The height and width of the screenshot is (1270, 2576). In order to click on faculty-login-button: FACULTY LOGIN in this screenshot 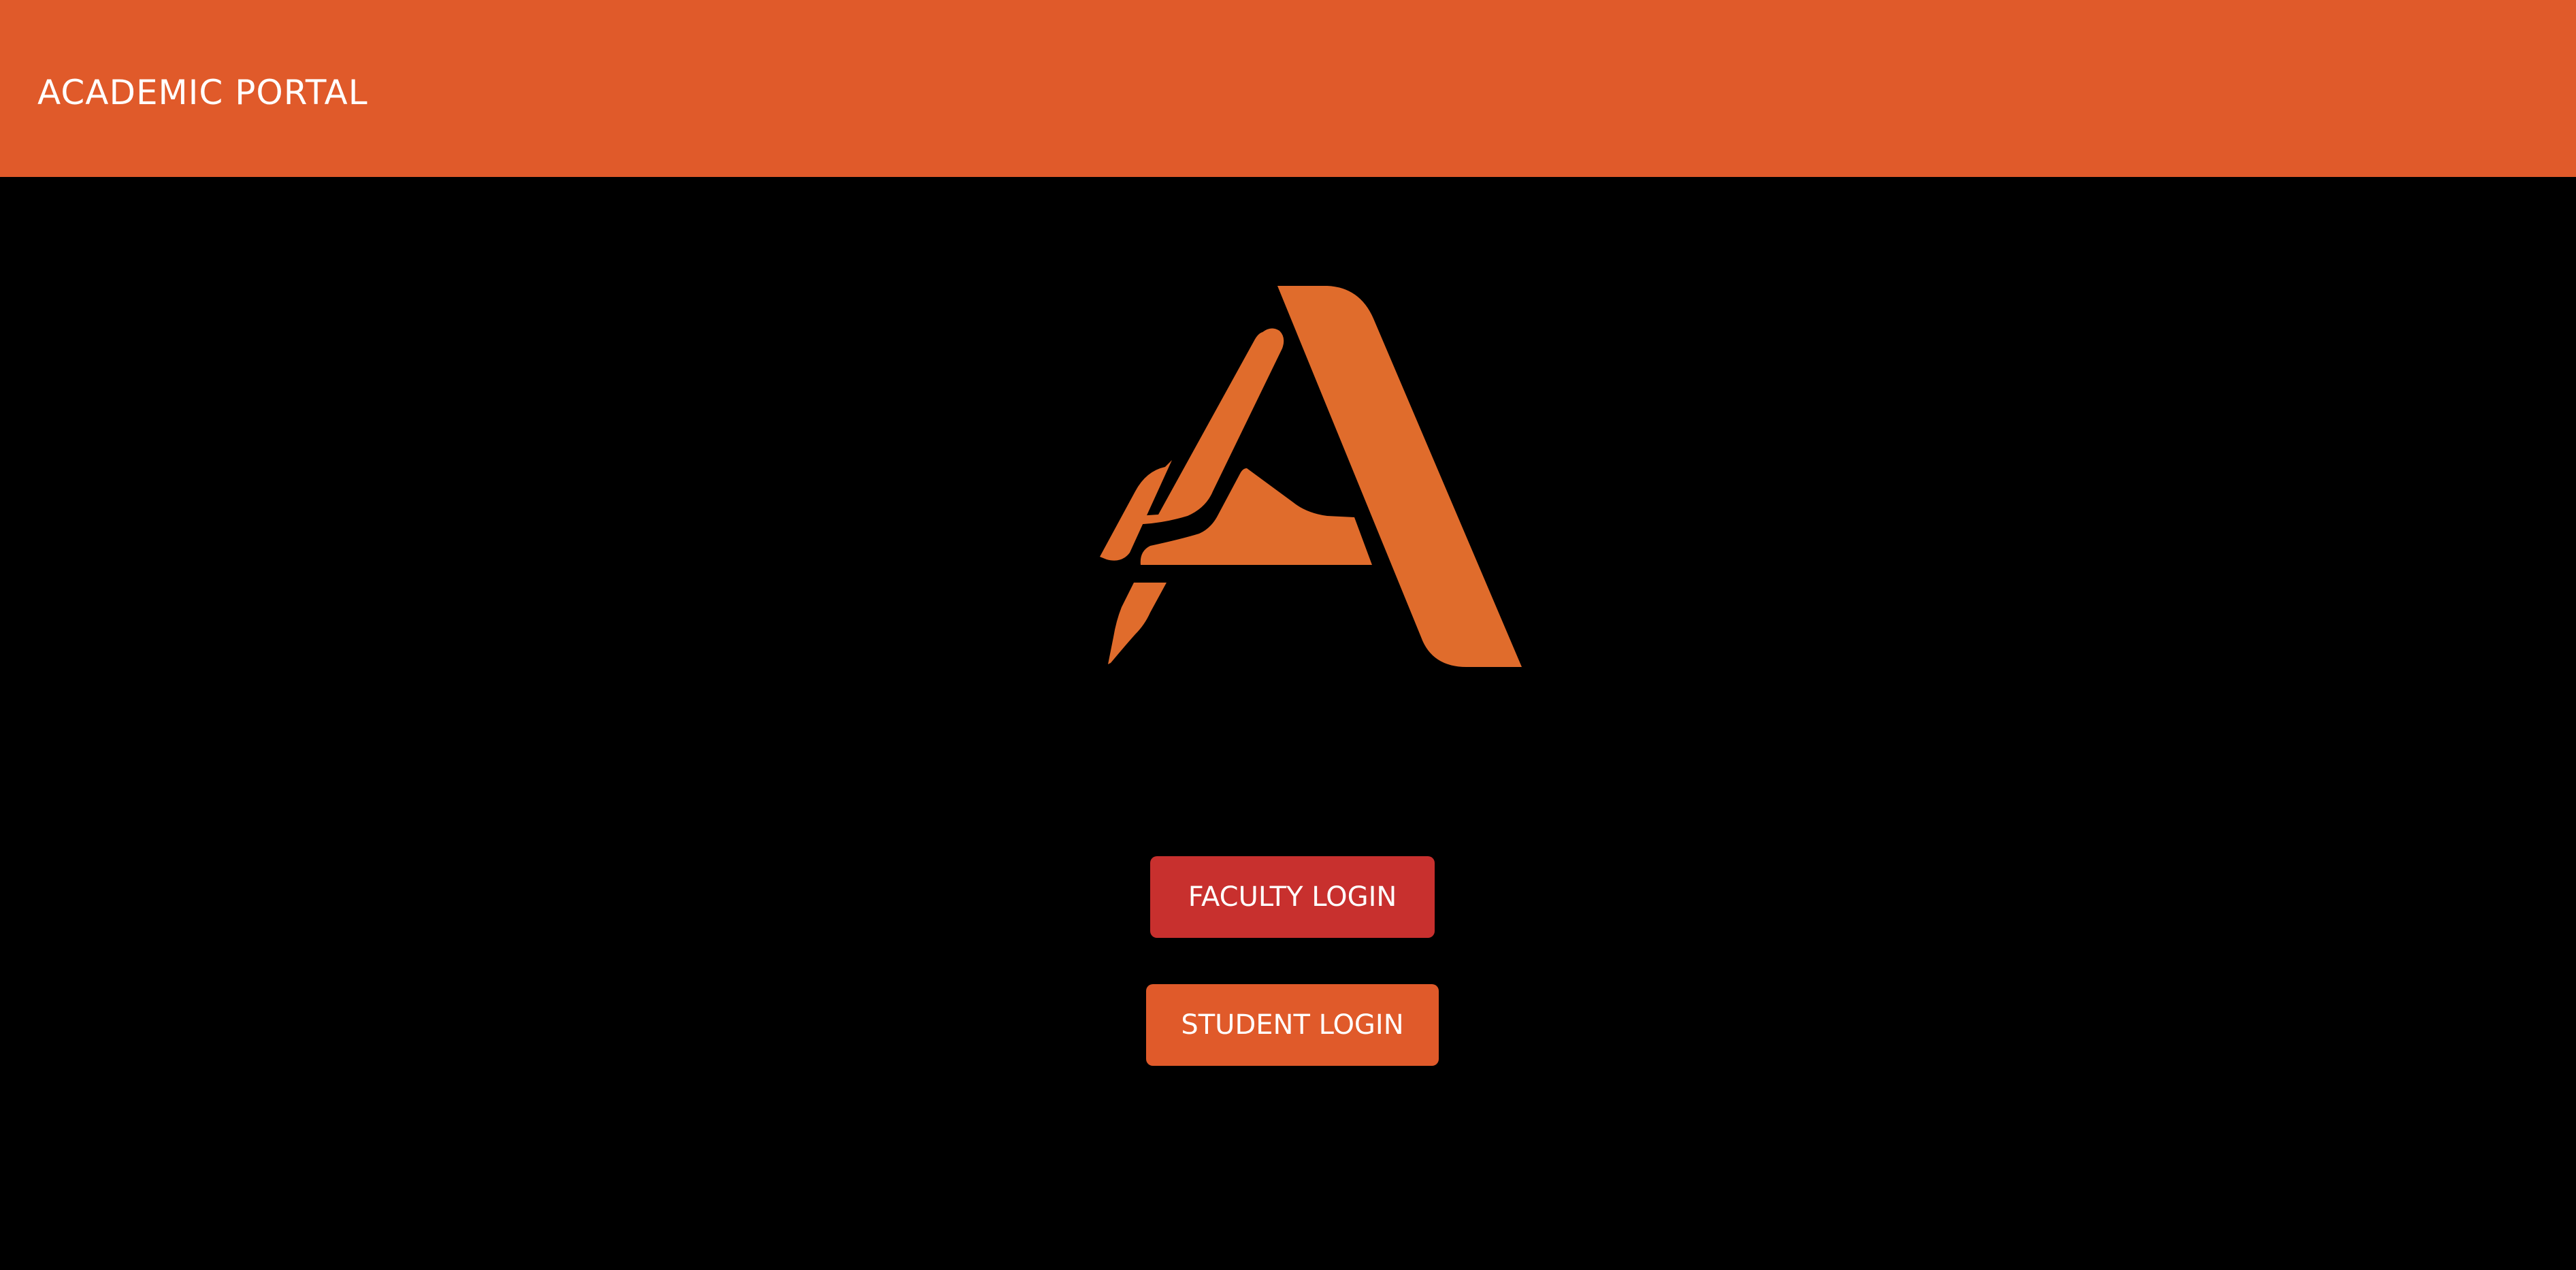, I will do `click(1292, 897)`.